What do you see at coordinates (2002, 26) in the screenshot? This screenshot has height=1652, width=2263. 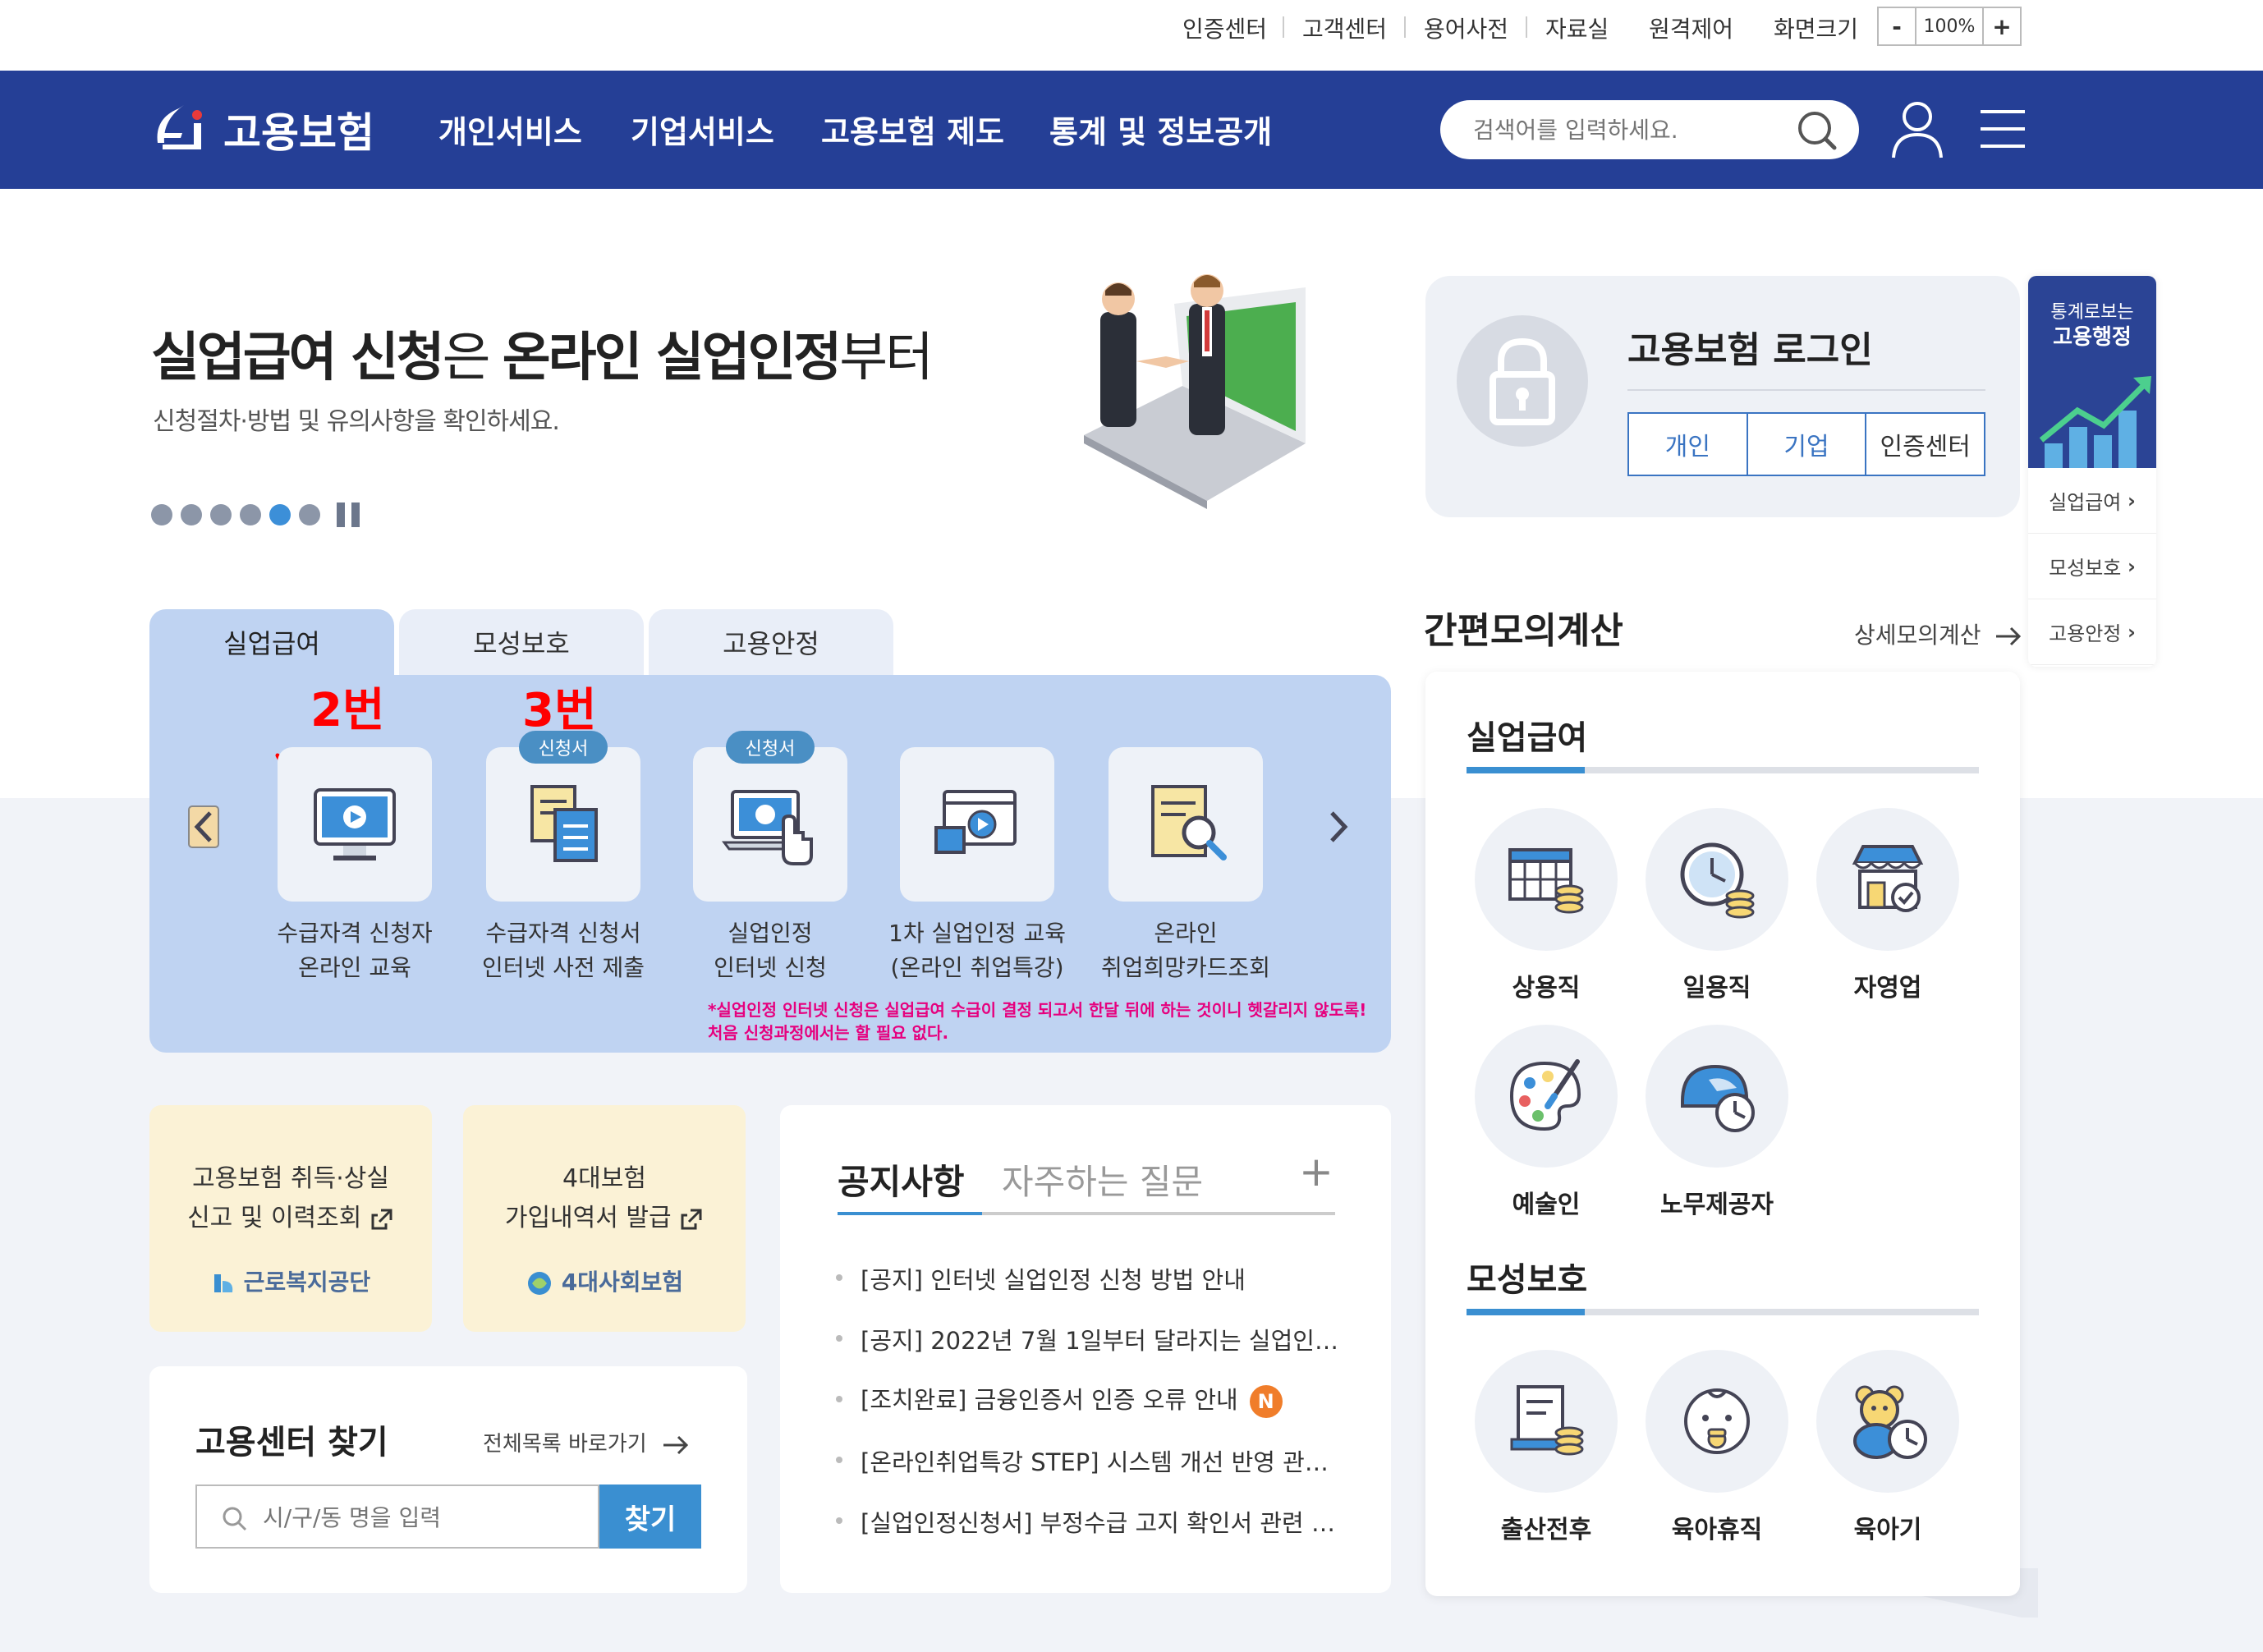 I see `zoom-in-button: +` at bounding box center [2002, 26].